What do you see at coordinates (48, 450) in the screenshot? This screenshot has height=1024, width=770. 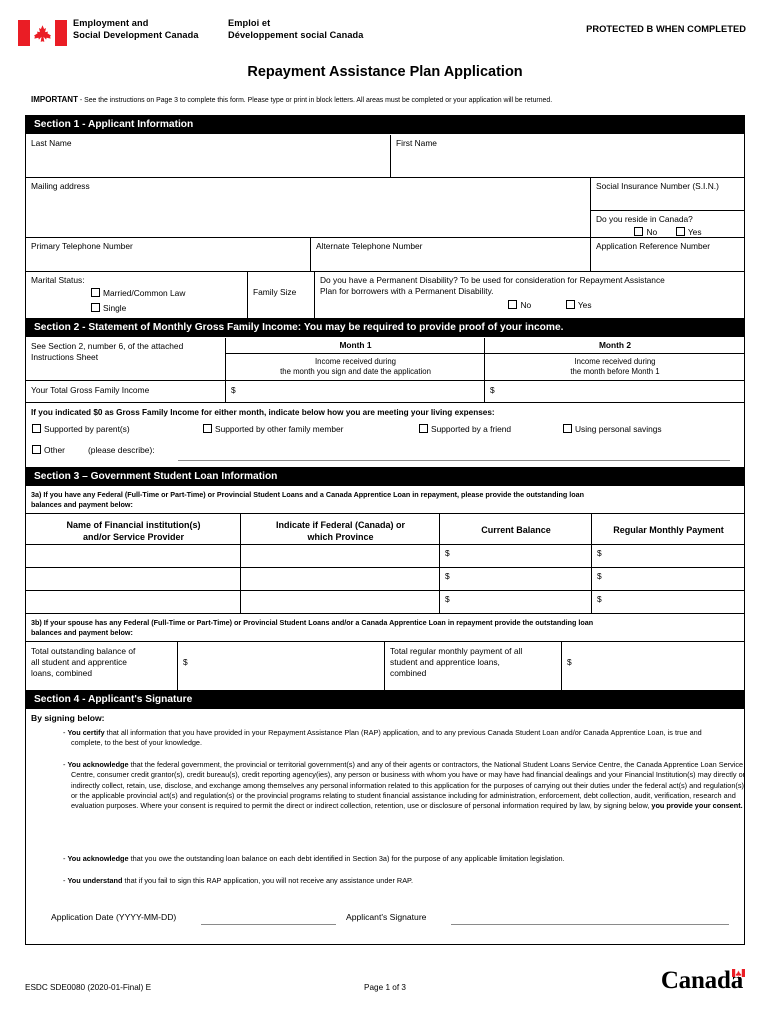 I see `option-other: Other` at bounding box center [48, 450].